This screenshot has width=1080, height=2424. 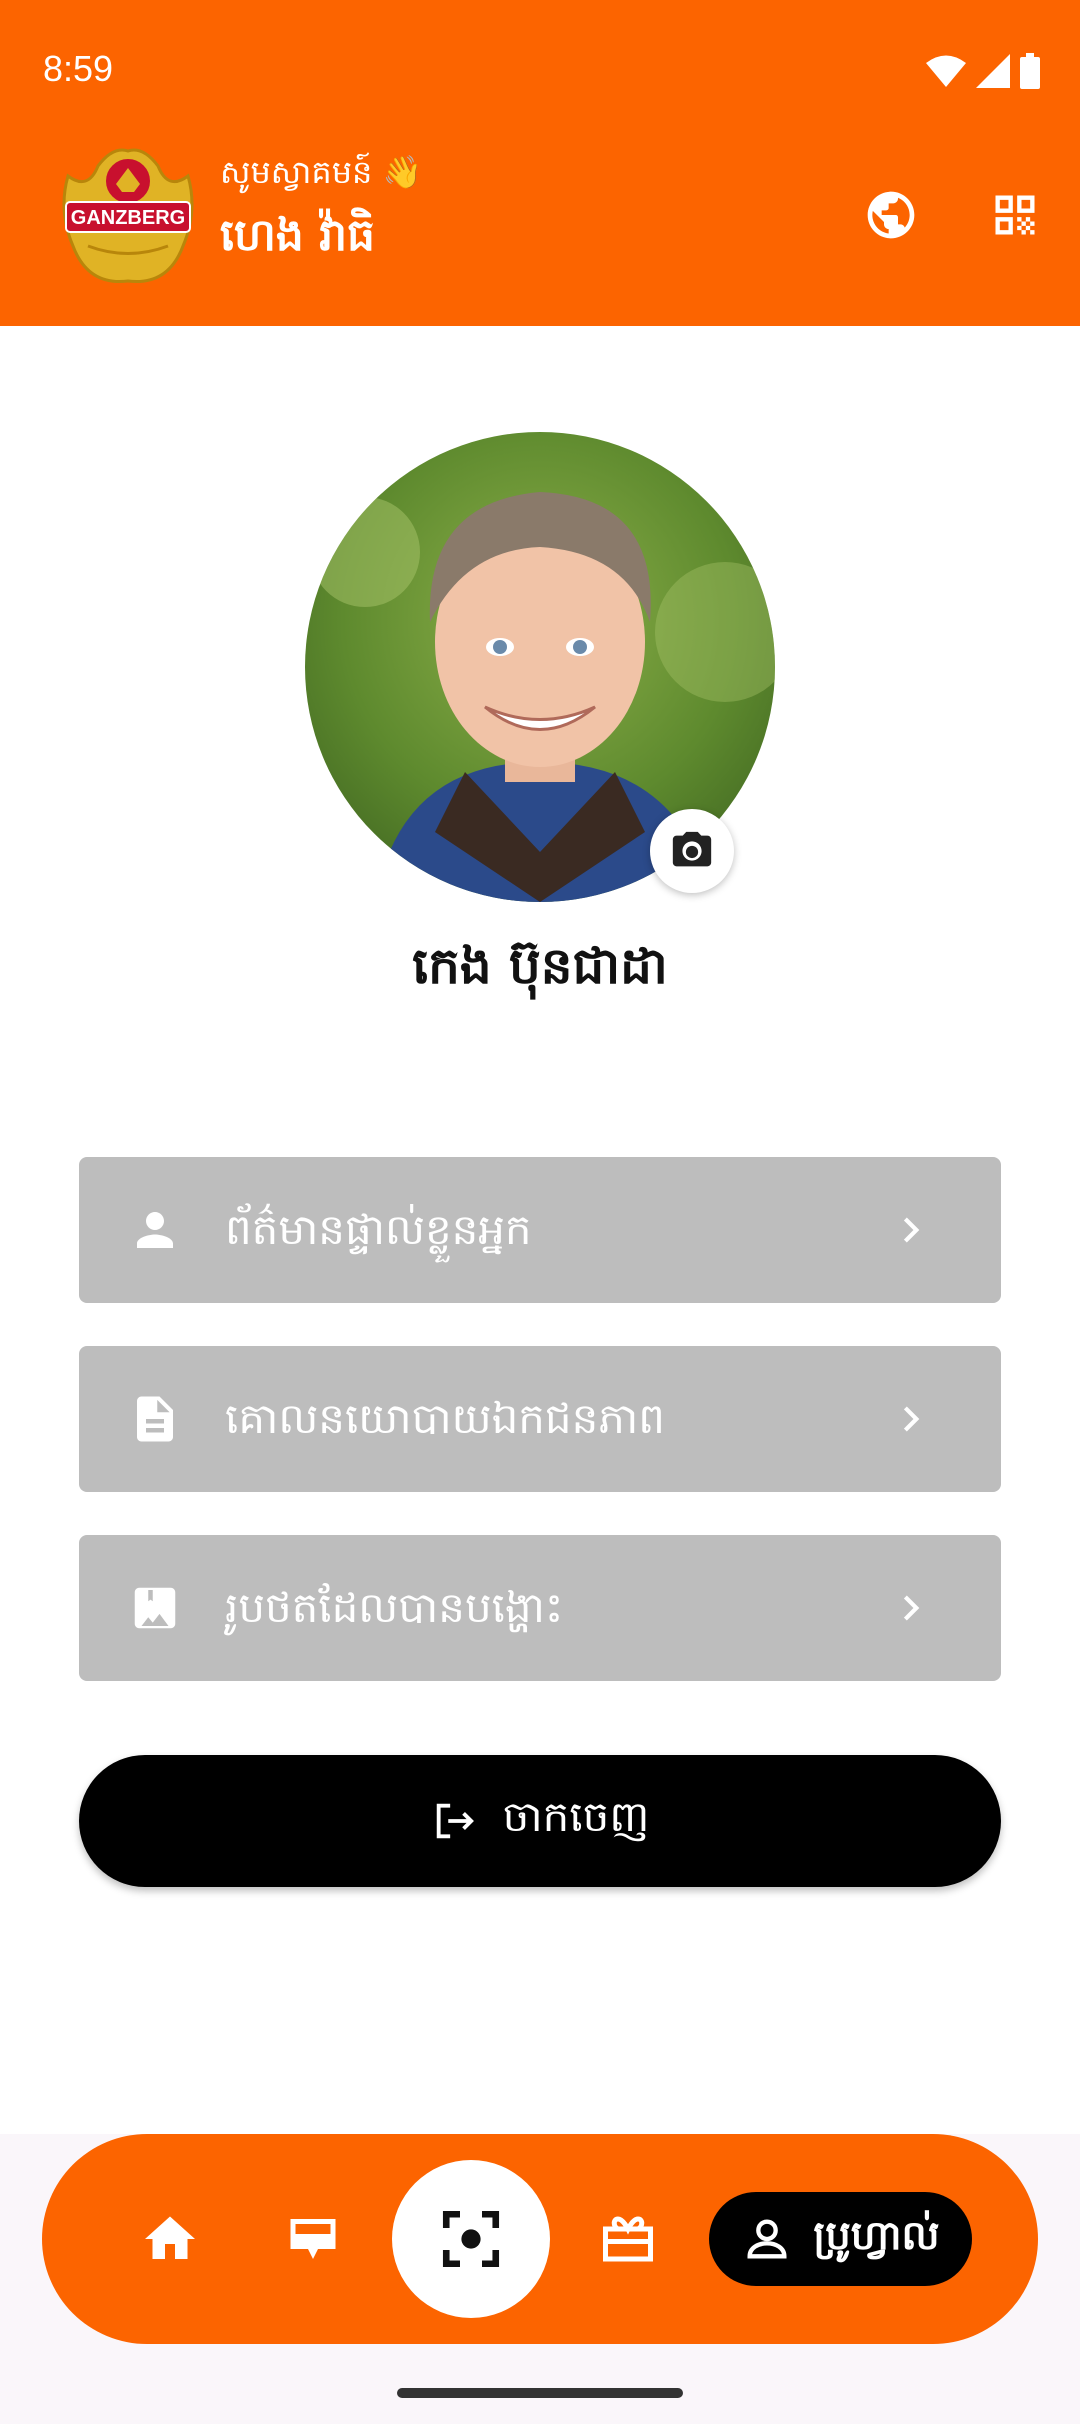 I want to click on logout-button: ចាកចេញ, so click(x=540, y=1821).